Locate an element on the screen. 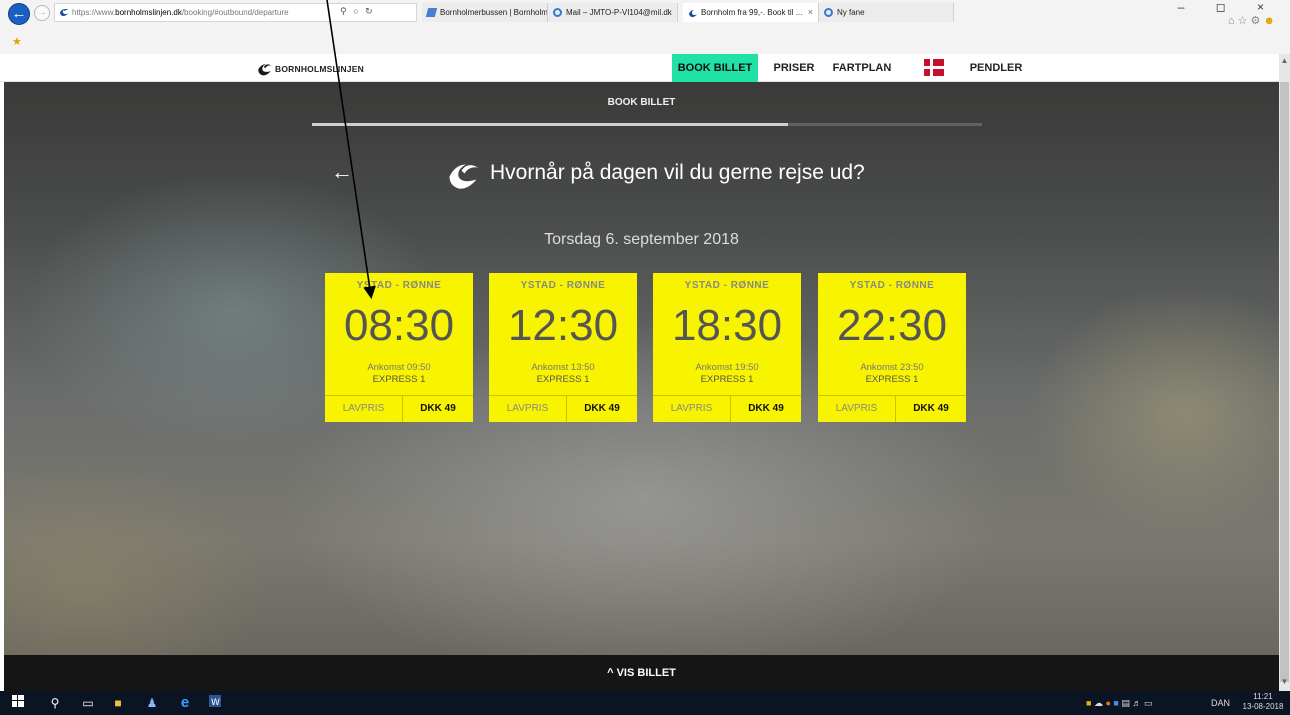  section-label: BOOK BILLET is located at coordinates (641, 102).